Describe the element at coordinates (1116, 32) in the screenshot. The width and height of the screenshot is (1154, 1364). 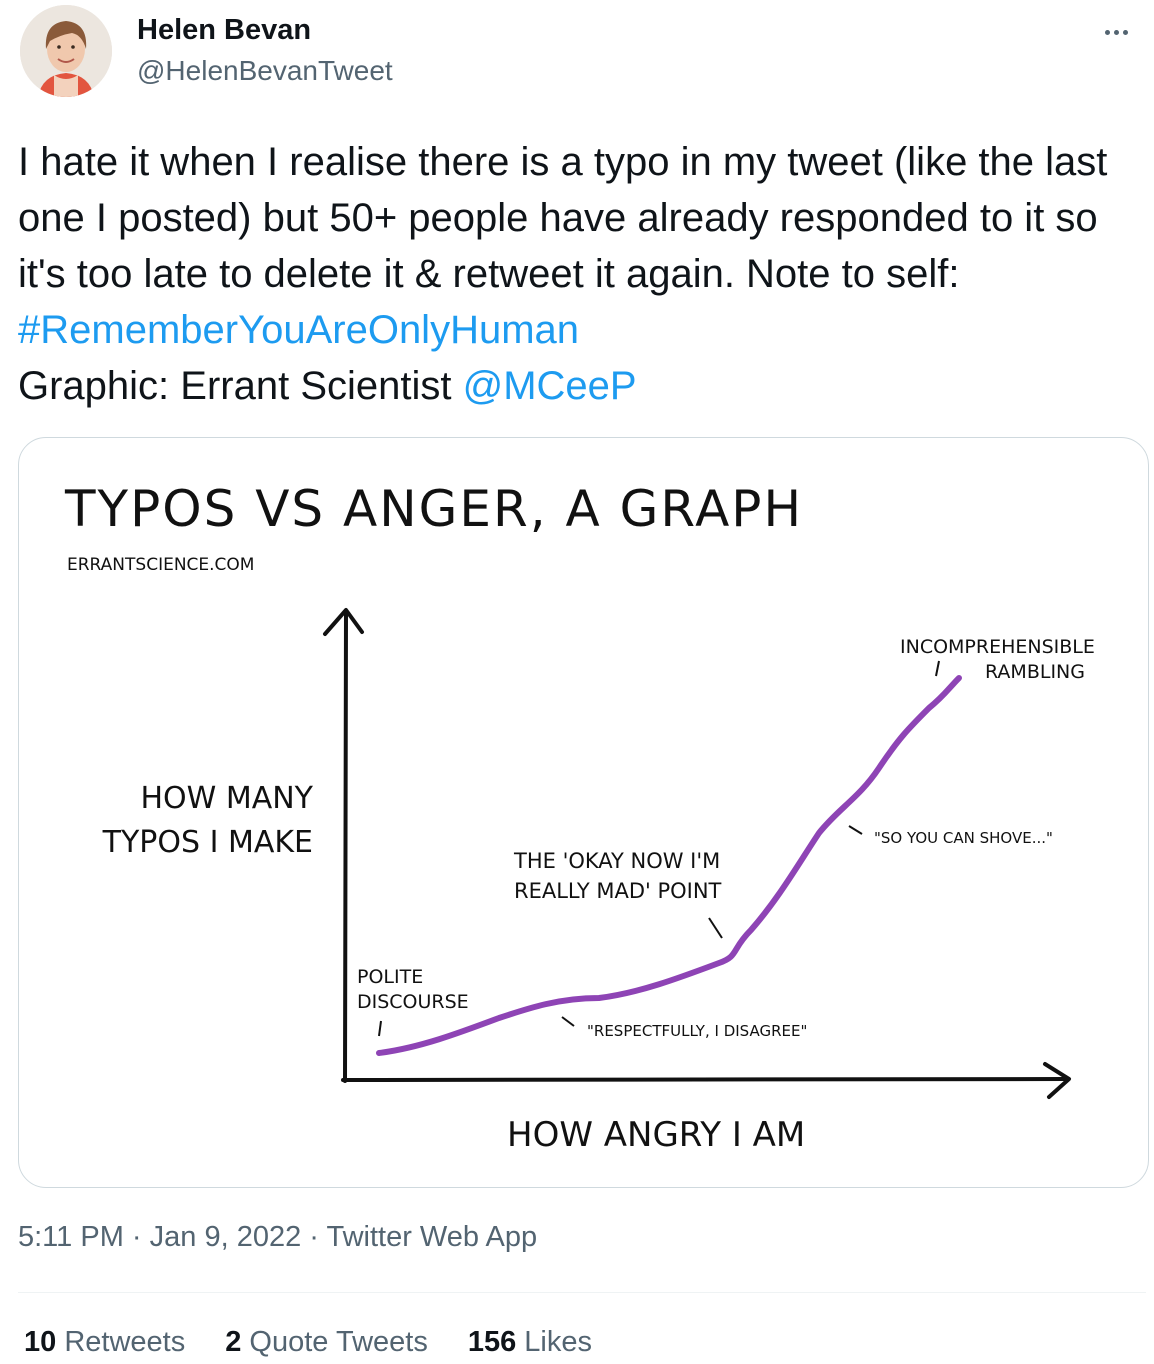
I see `more-options-icon` at that location.